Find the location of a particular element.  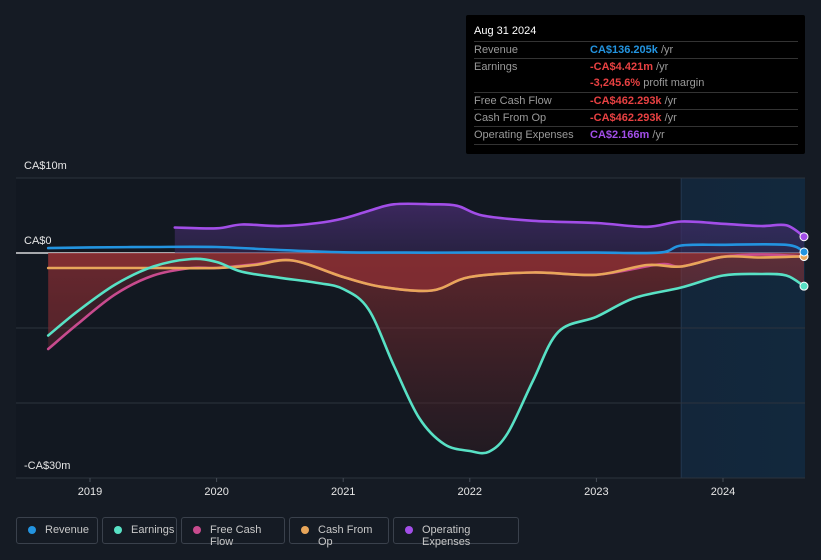

y-tick-label-top: CA$10m is located at coordinates (45, 166).